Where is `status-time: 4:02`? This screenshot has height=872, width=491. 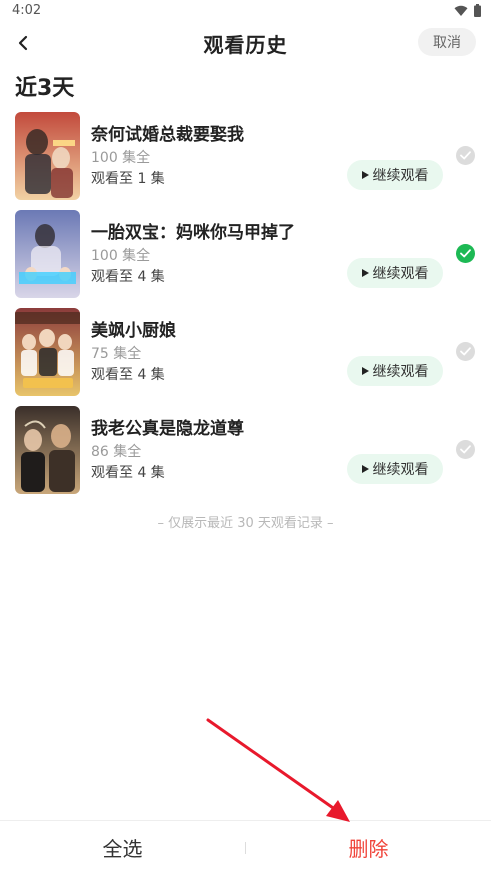
status-time: 4:02 is located at coordinates (27, 10).